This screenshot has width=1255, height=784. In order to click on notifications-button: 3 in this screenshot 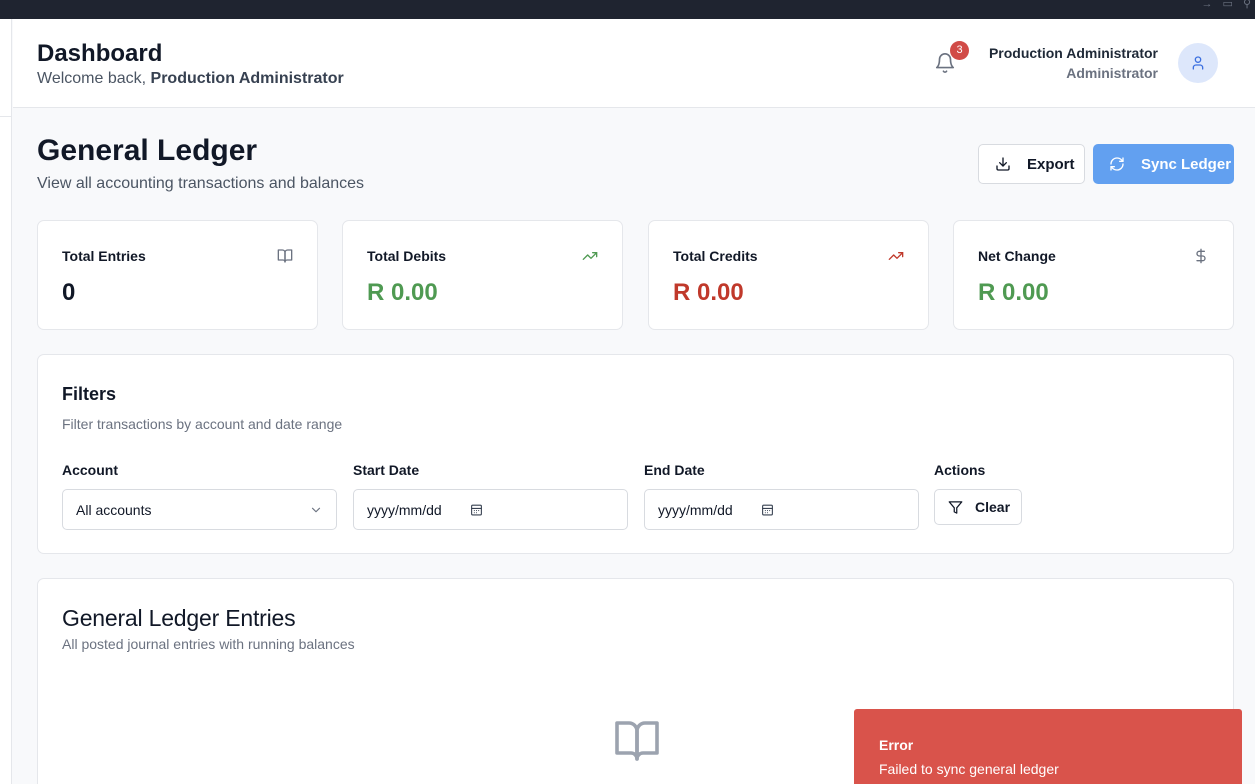, I will do `click(951, 58)`.